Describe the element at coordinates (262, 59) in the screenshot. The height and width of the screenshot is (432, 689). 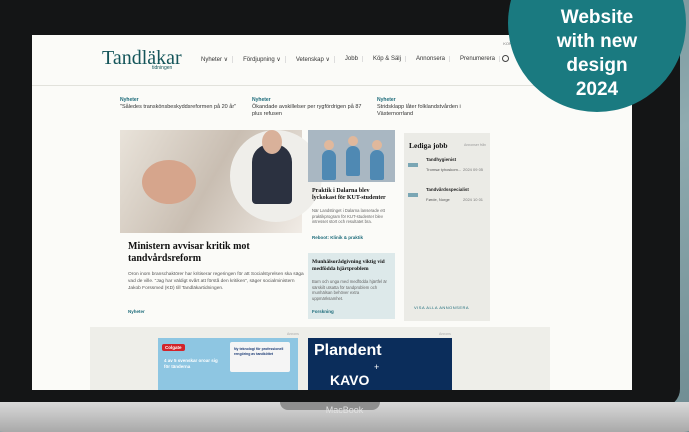
I see `nav-item-fordjupning: Fördjupning ∨` at that location.